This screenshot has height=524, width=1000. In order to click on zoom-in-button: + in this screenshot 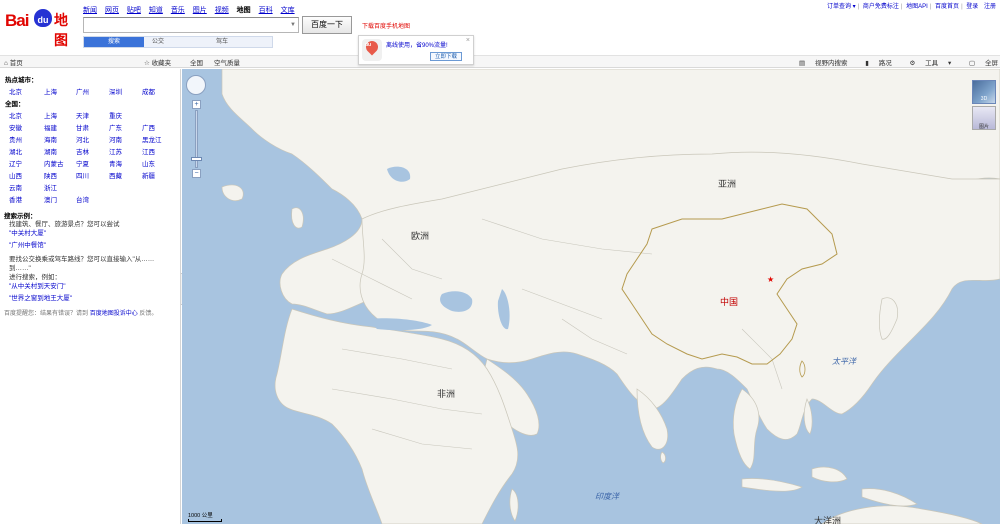, I will do `click(196, 104)`.